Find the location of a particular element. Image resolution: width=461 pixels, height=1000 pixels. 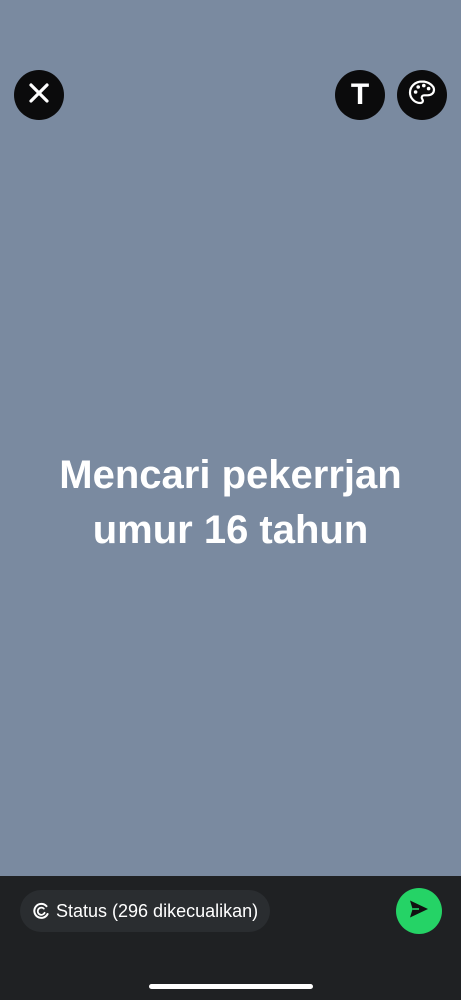

close-button is located at coordinates (39, 95).